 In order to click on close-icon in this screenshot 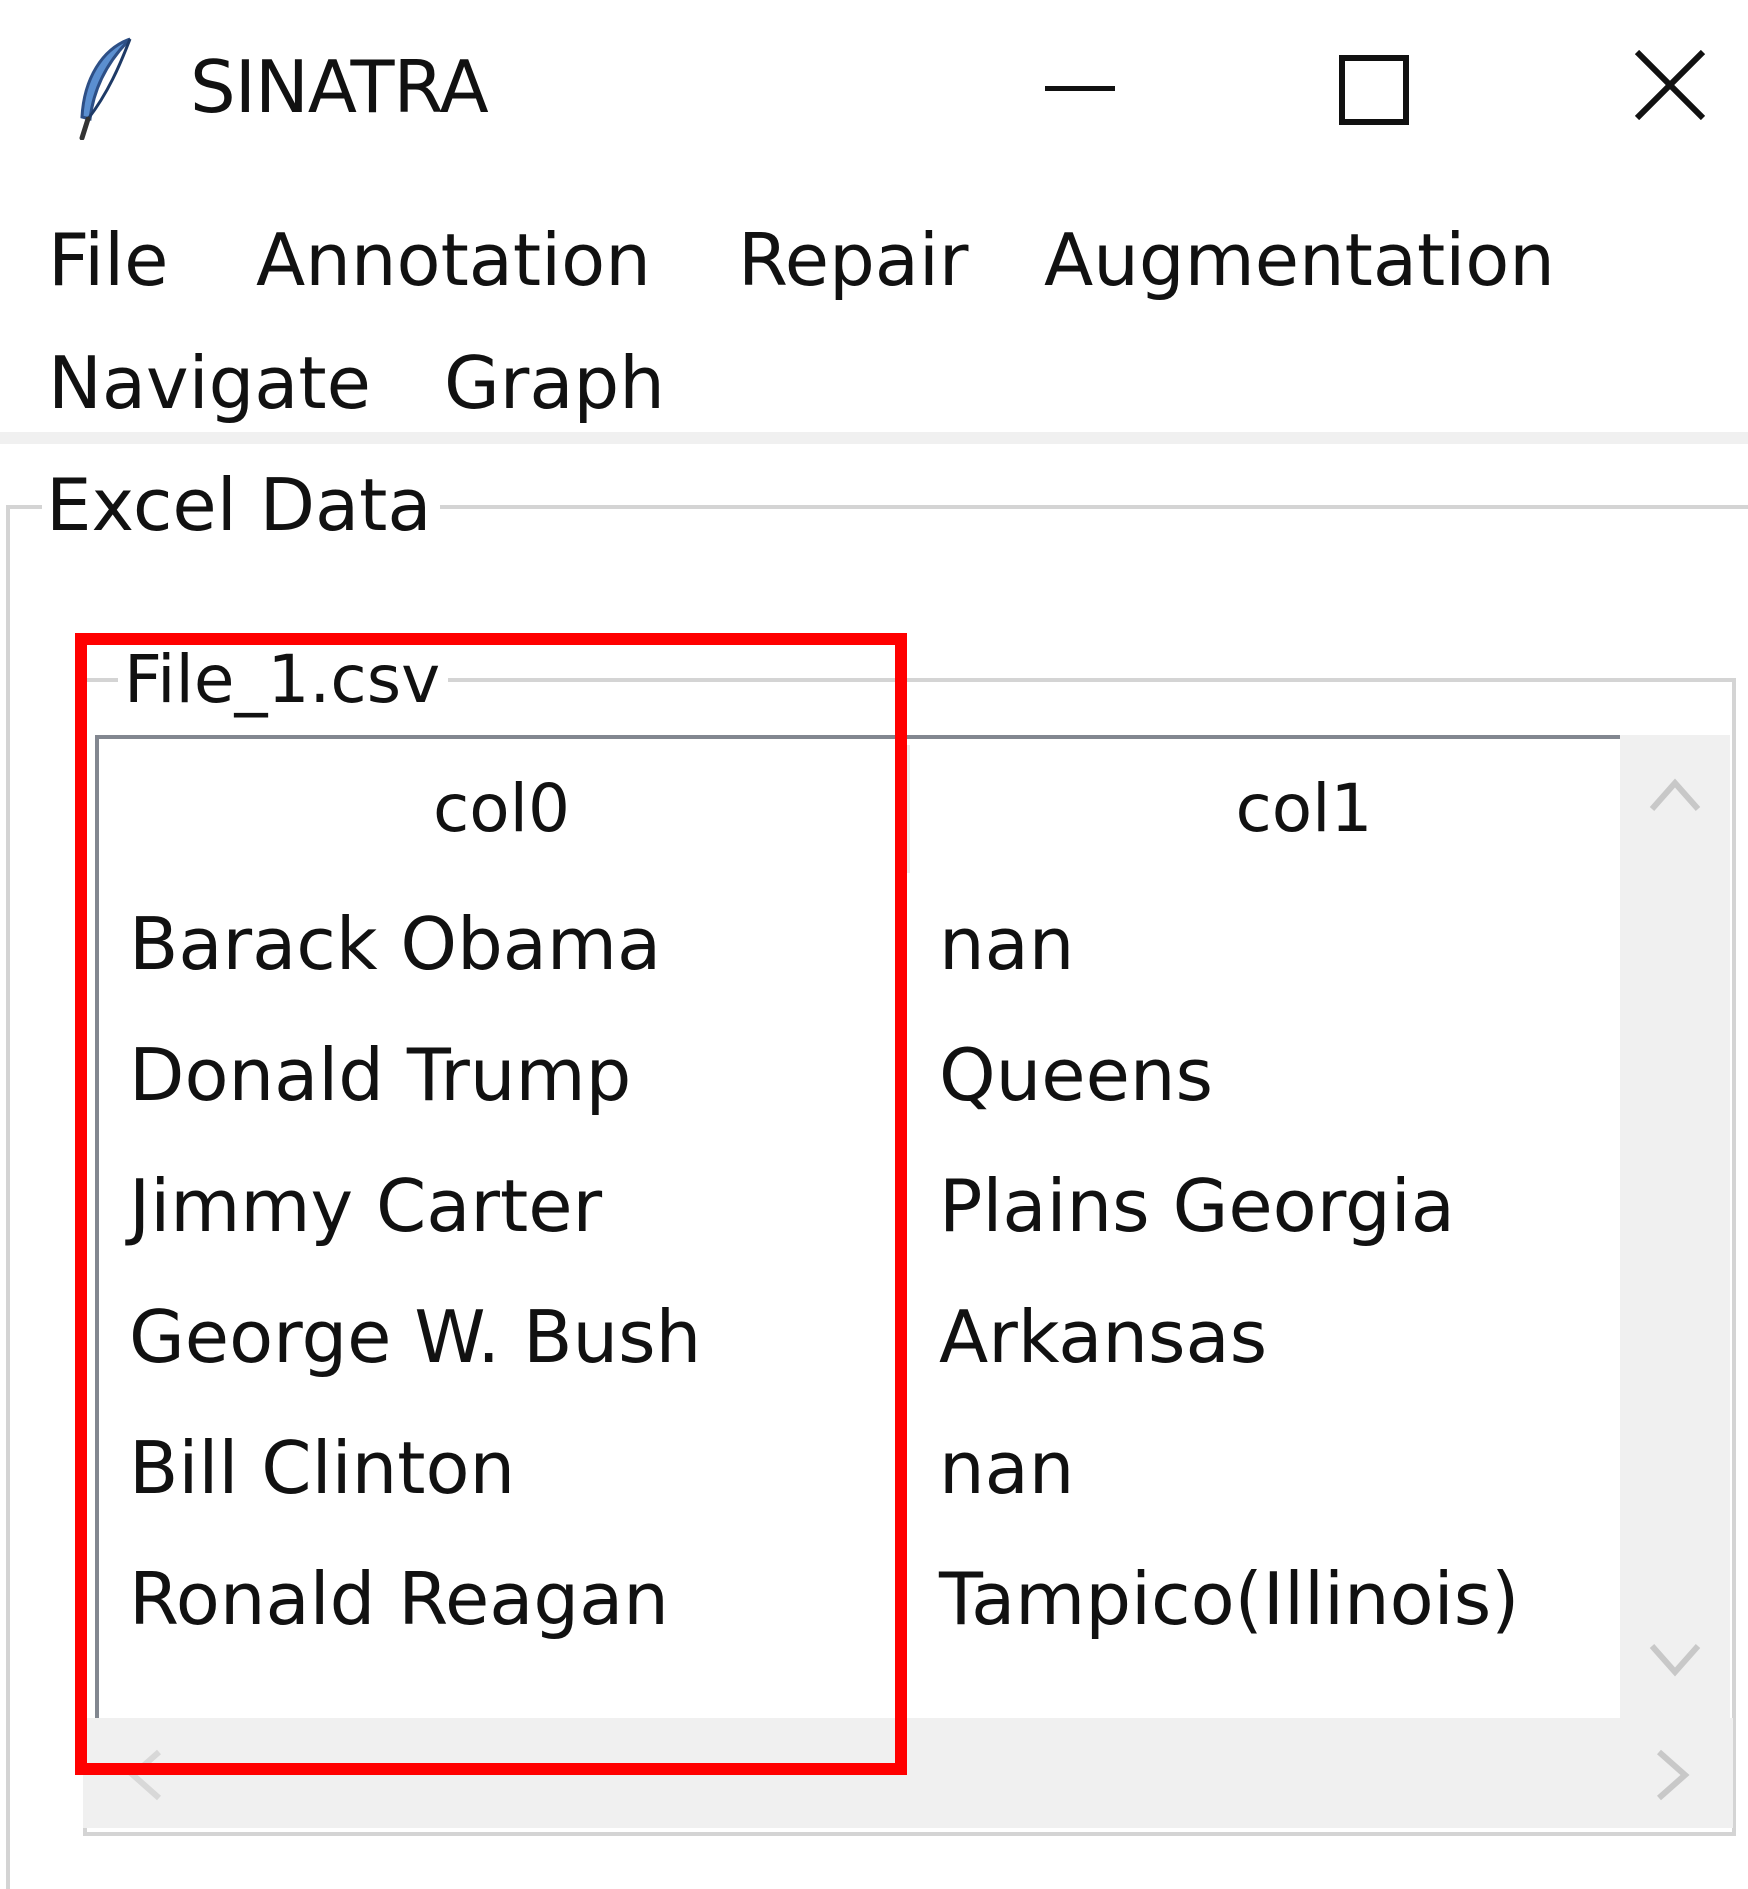, I will do `click(1670, 85)`.